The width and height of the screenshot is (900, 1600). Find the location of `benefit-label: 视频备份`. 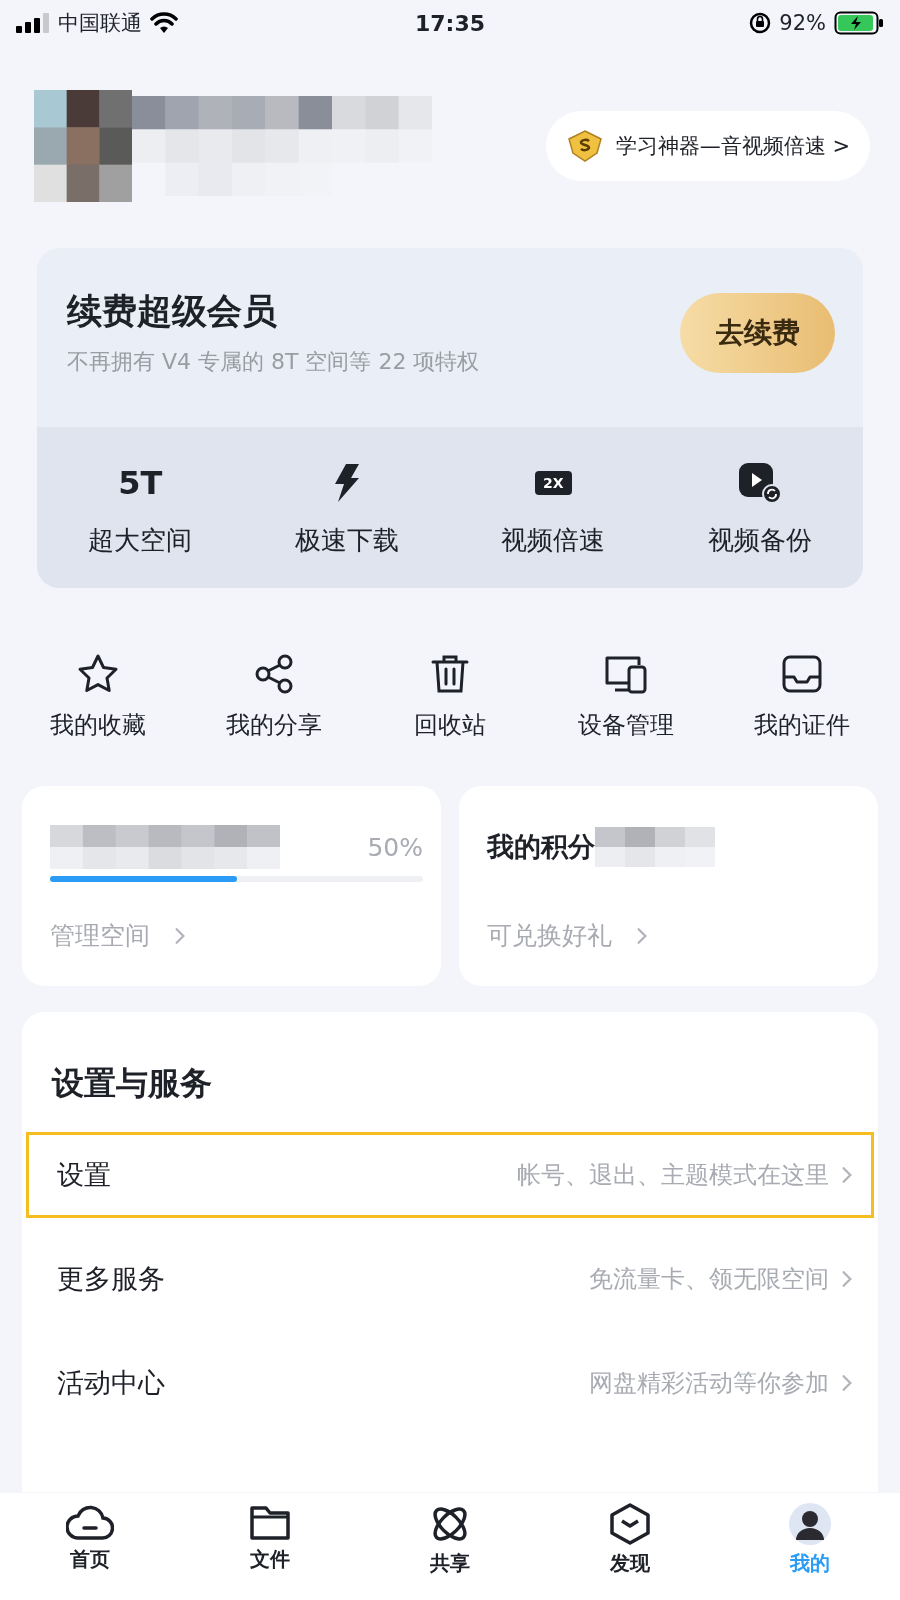

benefit-label: 视频备份 is located at coordinates (759, 540).